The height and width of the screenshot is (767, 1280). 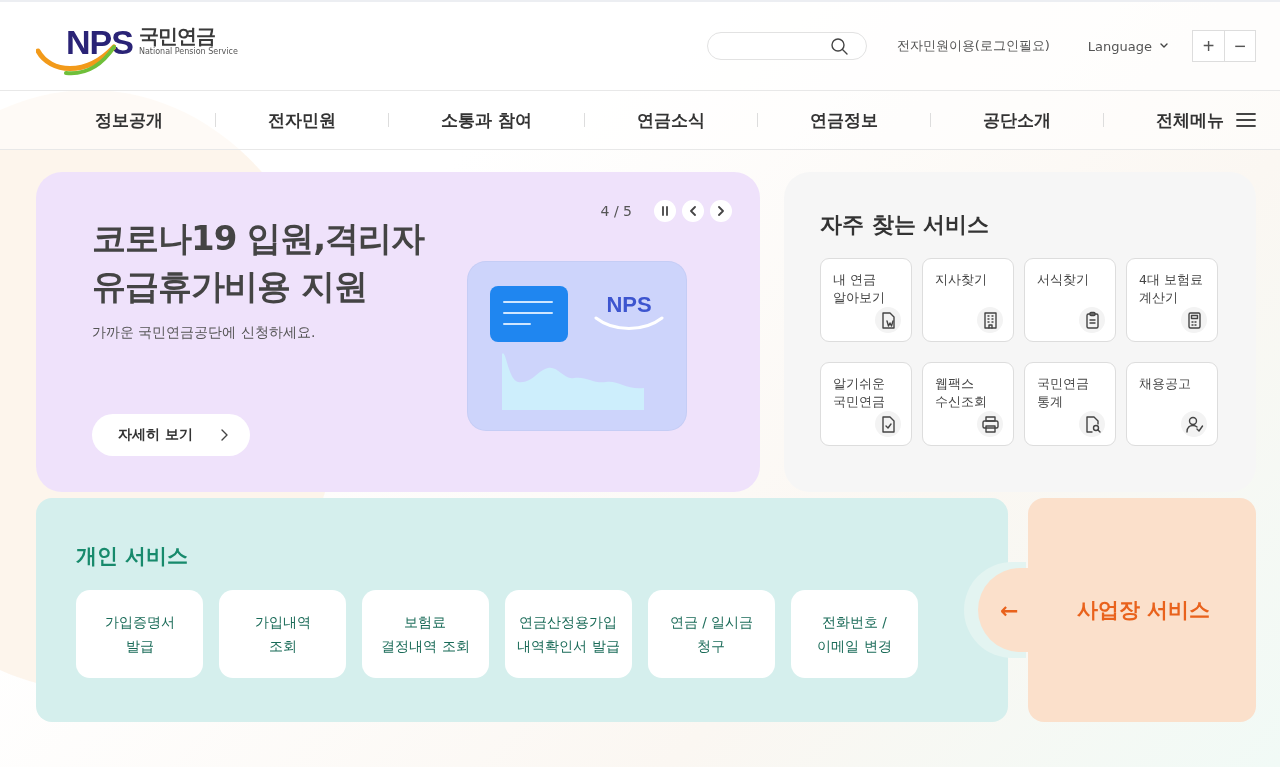 What do you see at coordinates (1205, 120) in the screenshot?
I see `all-menu-button: 전체메뉴` at bounding box center [1205, 120].